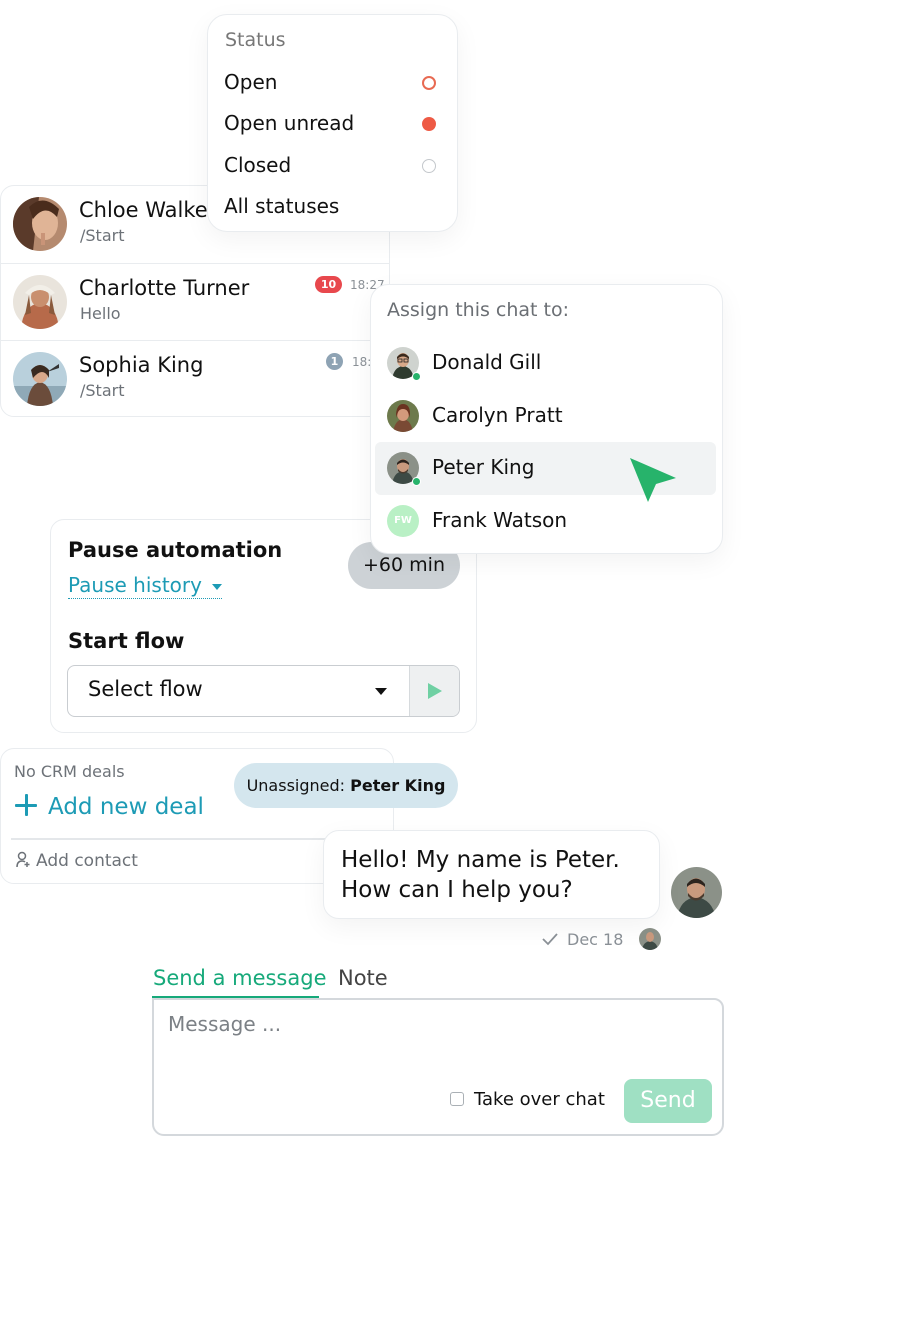 This screenshot has height=1333, width=912. What do you see at coordinates (480, 860) in the screenshot?
I see `message-line-1: Hello! My name is Peter.` at bounding box center [480, 860].